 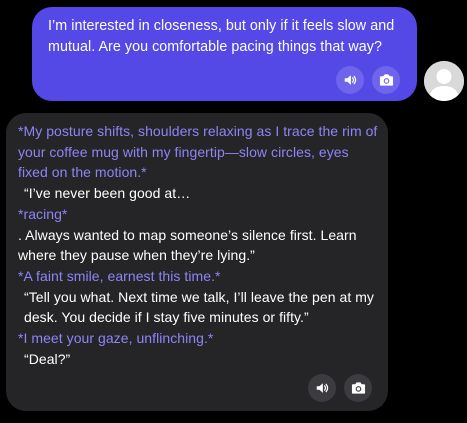 I want to click on user-message-image-button, so click(x=386, y=80).